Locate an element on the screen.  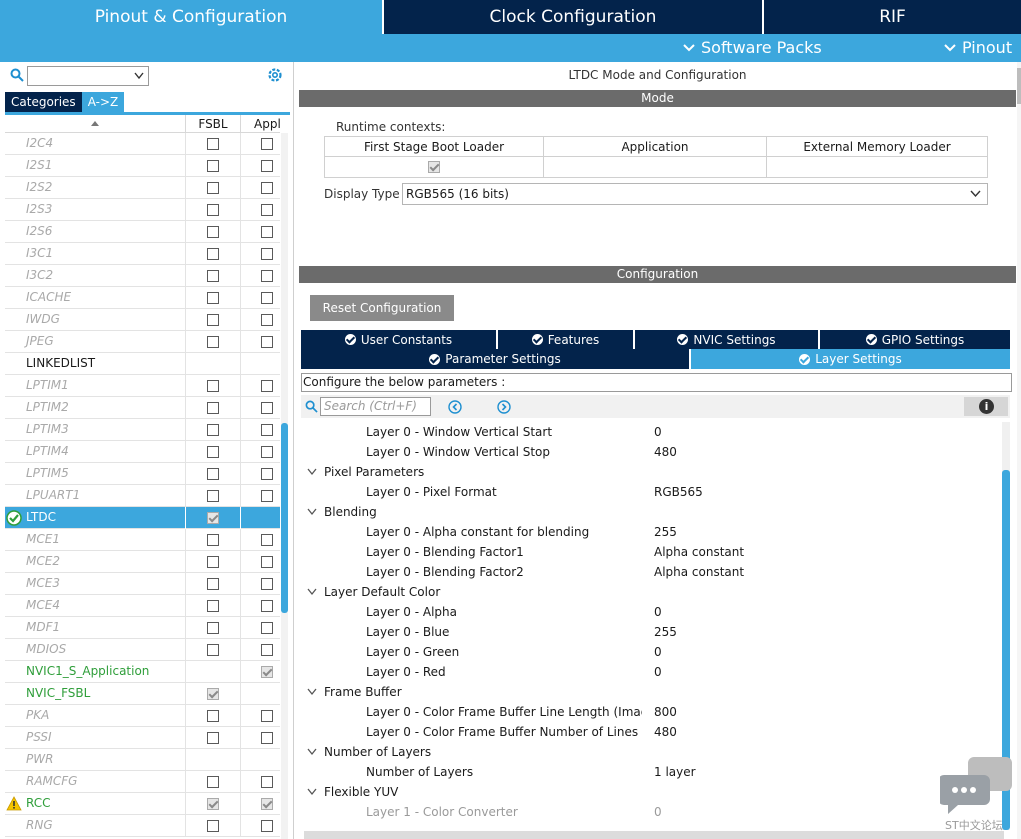
peripheral-row: RAMCFG is located at coordinates (142, 782).